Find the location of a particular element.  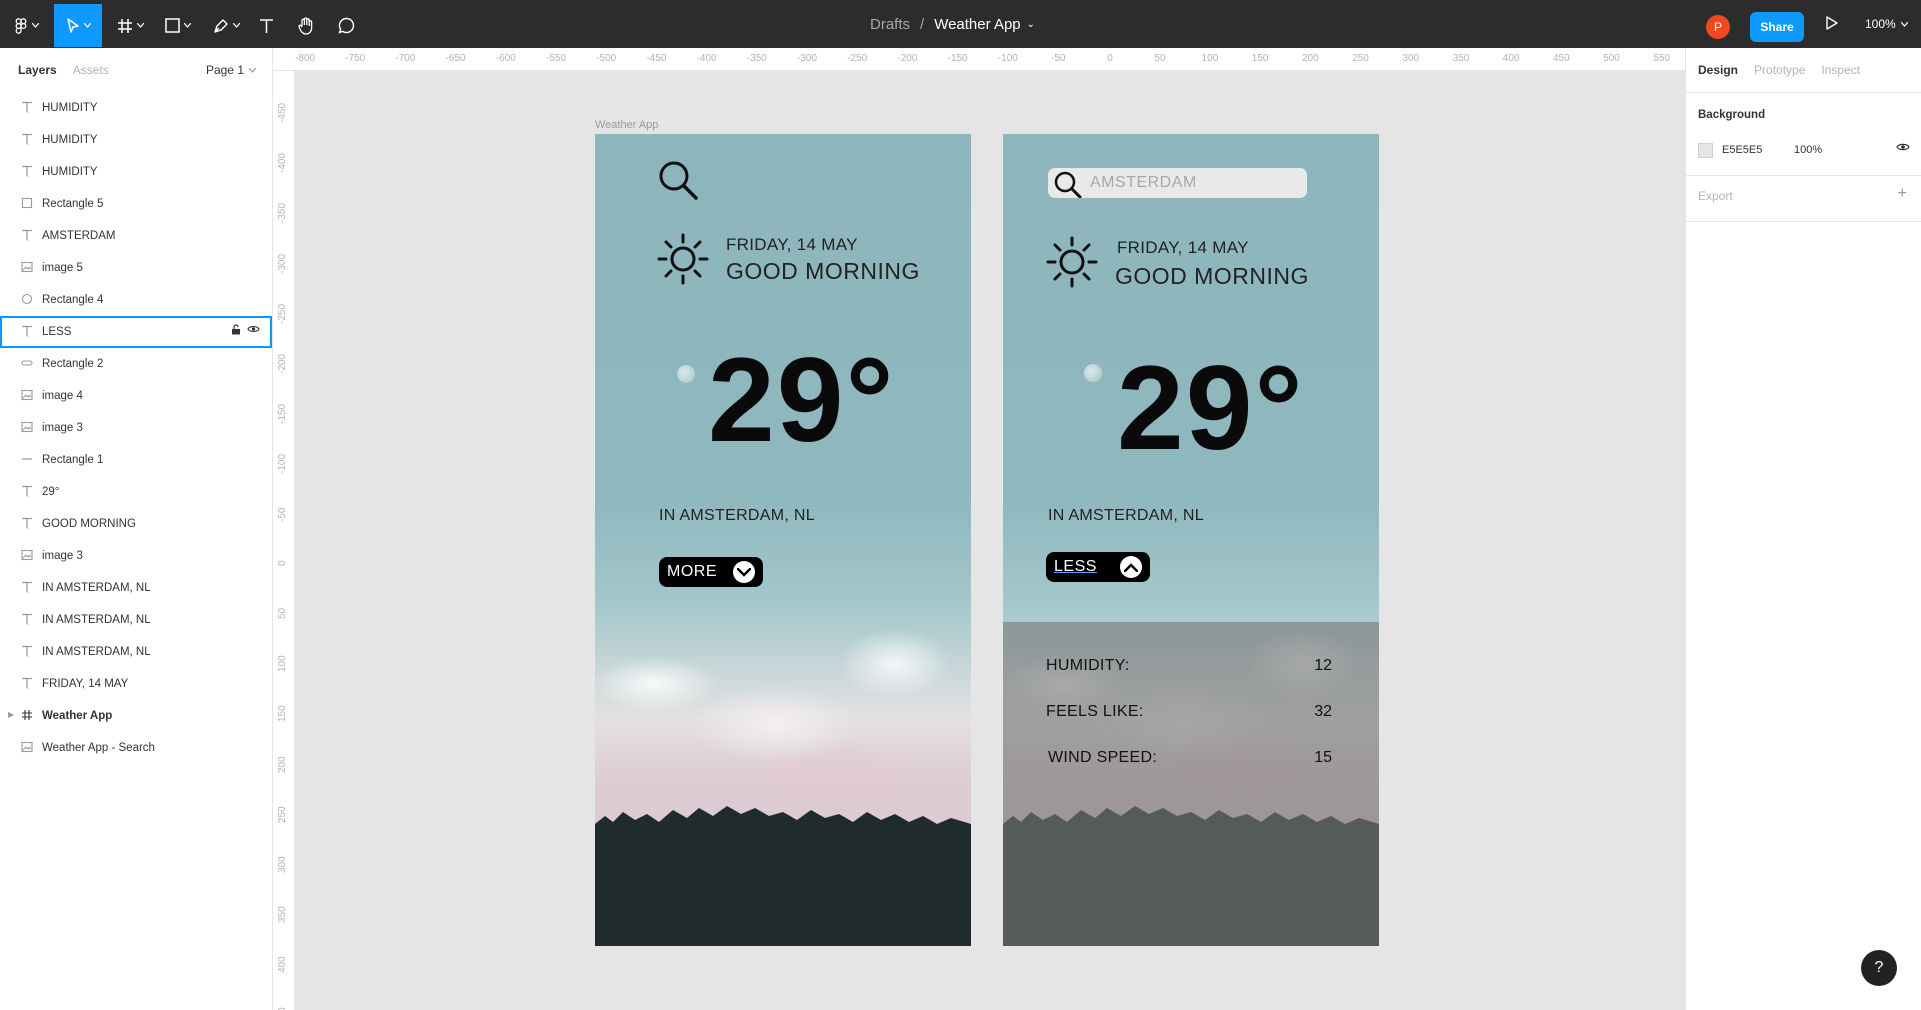

layer-row: Rectangle 5 is located at coordinates (136, 204).